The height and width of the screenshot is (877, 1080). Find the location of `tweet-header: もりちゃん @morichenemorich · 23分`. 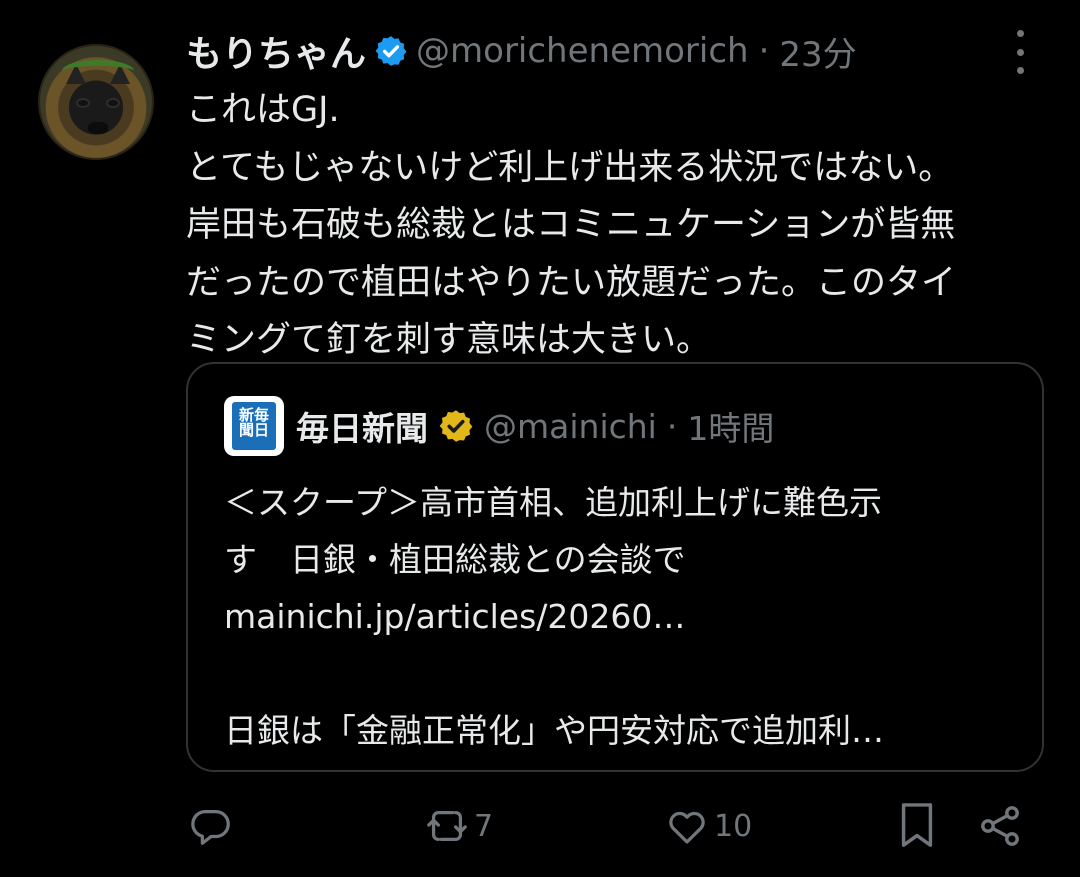

tweet-header: もりちゃん @morichenemorich · 23分 is located at coordinates (521, 51).